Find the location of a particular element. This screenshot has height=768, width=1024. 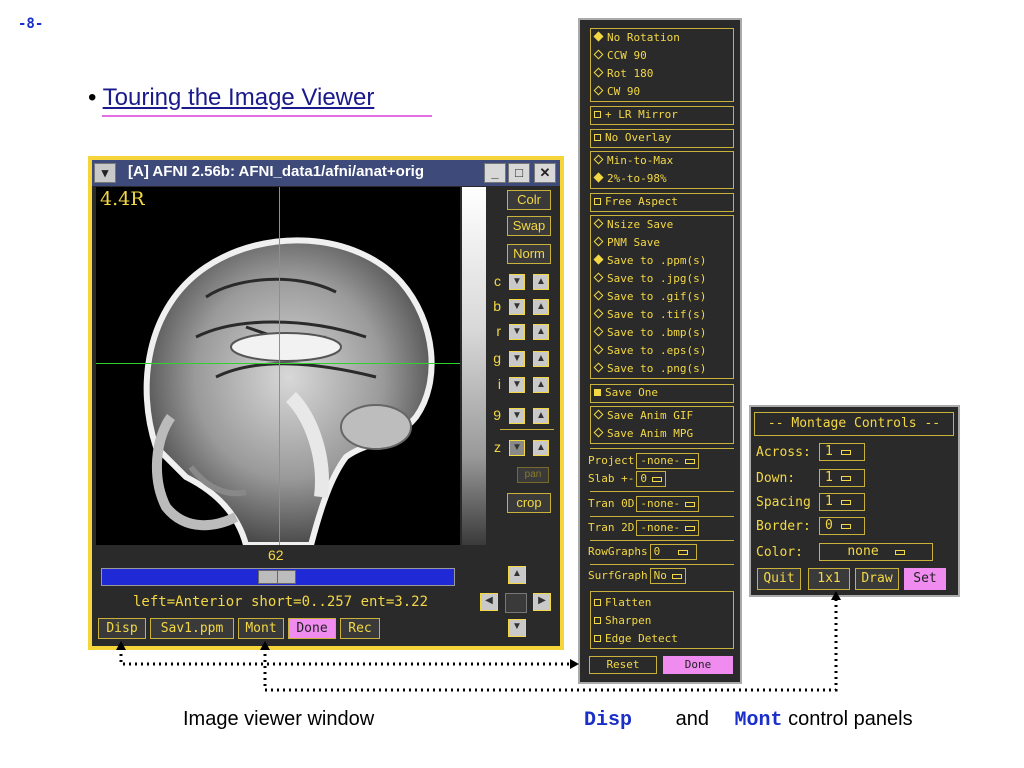

caption-disp-code: Disp is located at coordinates (608, 720).